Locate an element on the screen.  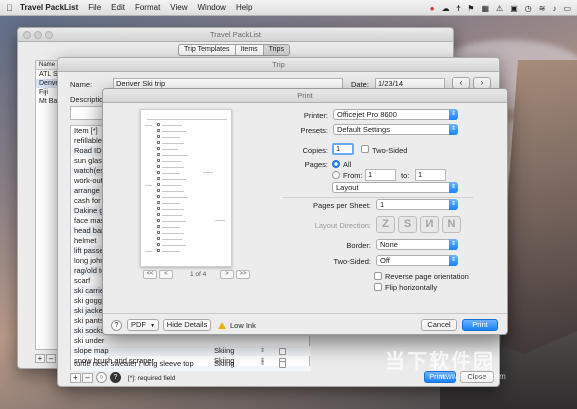
pages-per-sheet-value: 1 is located at coordinates (382, 204).